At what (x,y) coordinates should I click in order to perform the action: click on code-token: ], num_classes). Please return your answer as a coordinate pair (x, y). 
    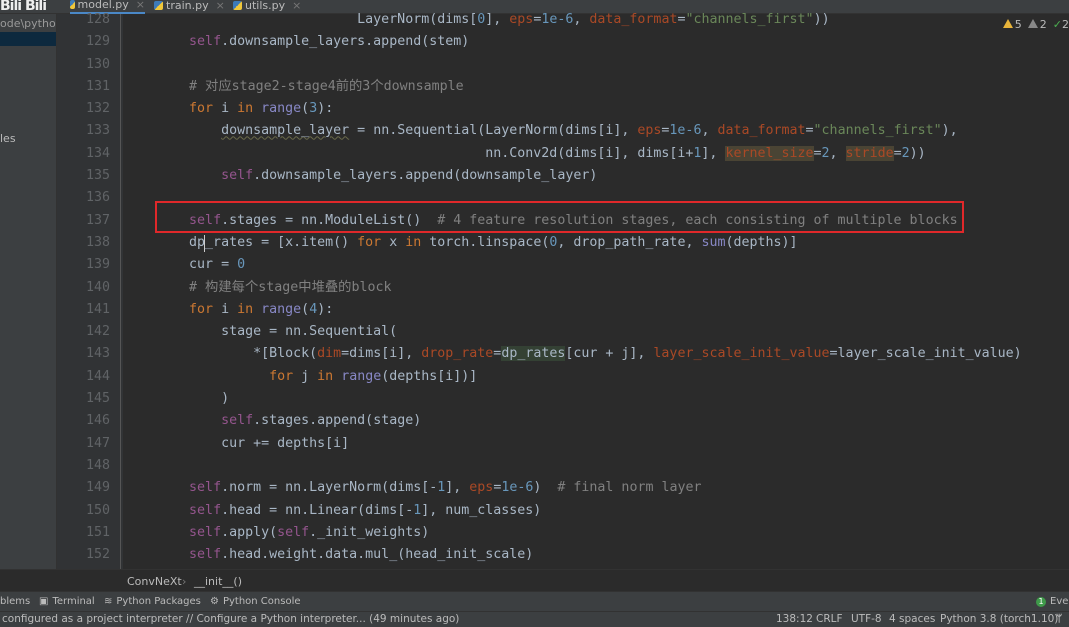
    Looking at the image, I should click on (481, 510).